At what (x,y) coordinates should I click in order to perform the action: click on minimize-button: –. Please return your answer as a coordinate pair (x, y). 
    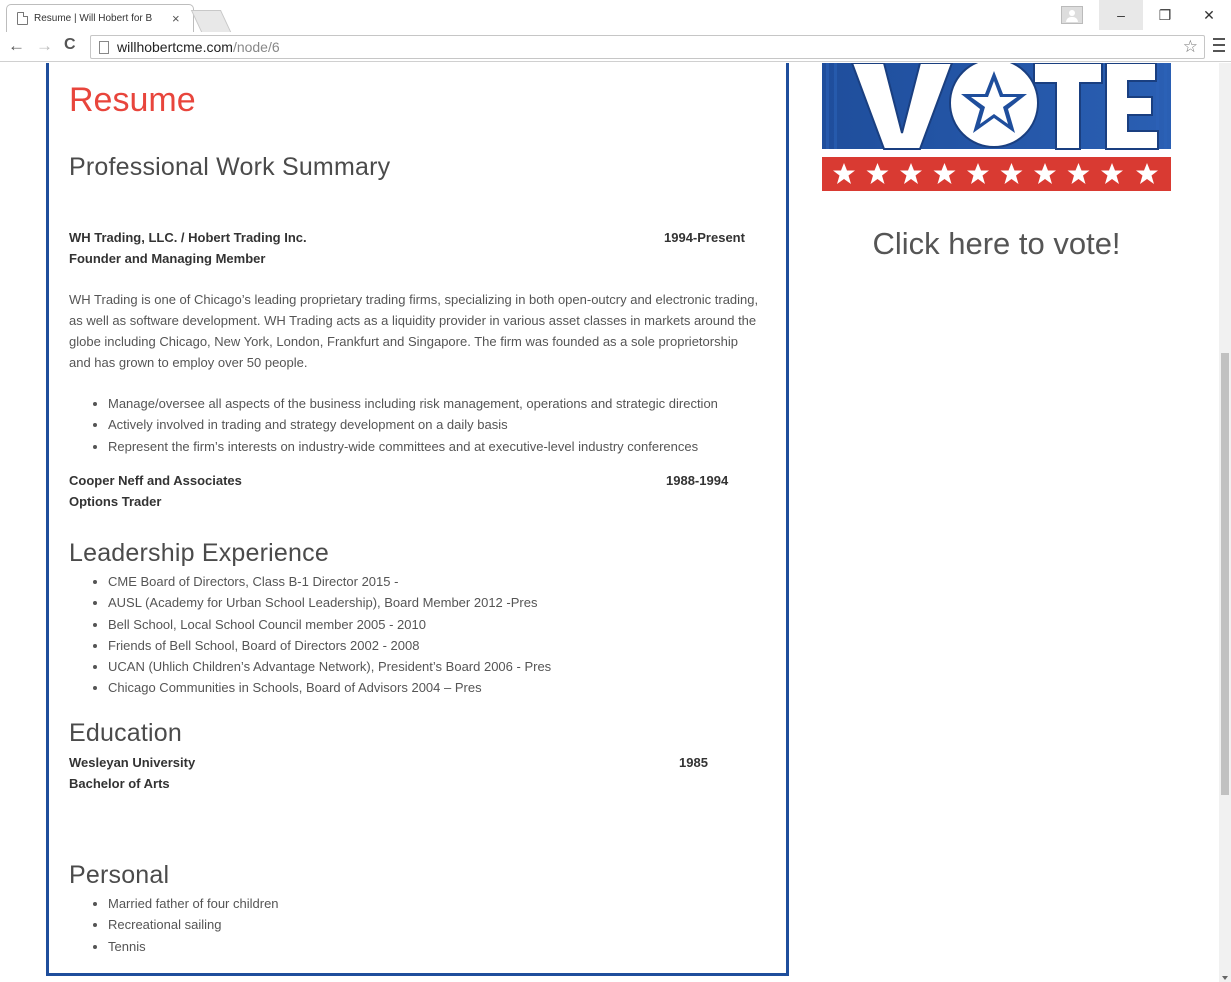
    Looking at the image, I should click on (1121, 15).